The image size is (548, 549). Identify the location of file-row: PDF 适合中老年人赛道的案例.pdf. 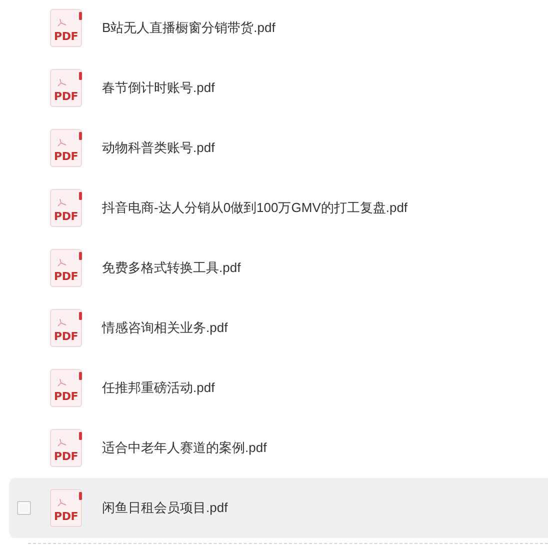
(278, 448).